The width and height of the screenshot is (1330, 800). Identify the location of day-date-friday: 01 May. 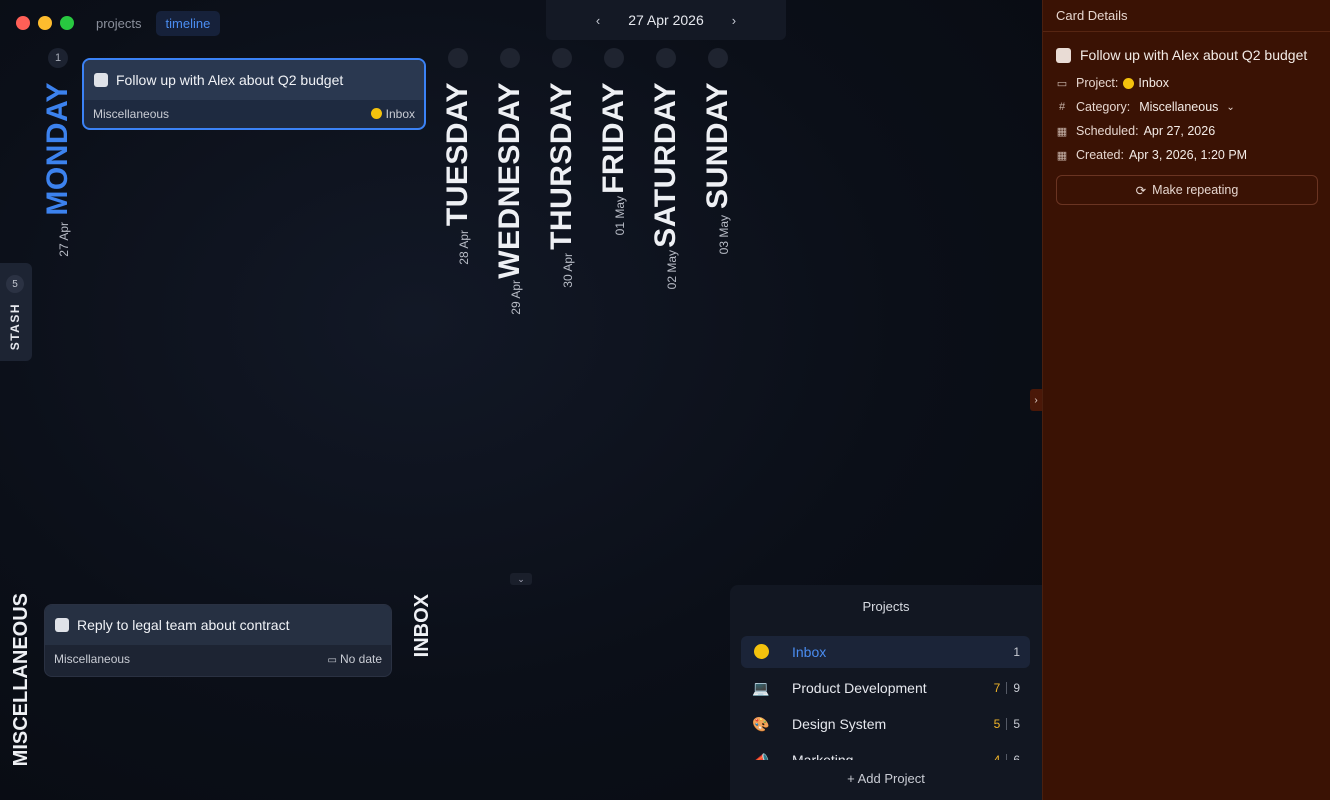
(620, 216).